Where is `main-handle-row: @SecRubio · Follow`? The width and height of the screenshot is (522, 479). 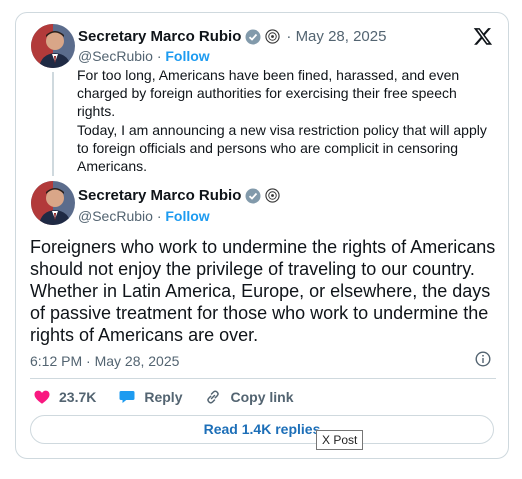 main-handle-row: @SecRubio · Follow is located at coordinates (144, 216).